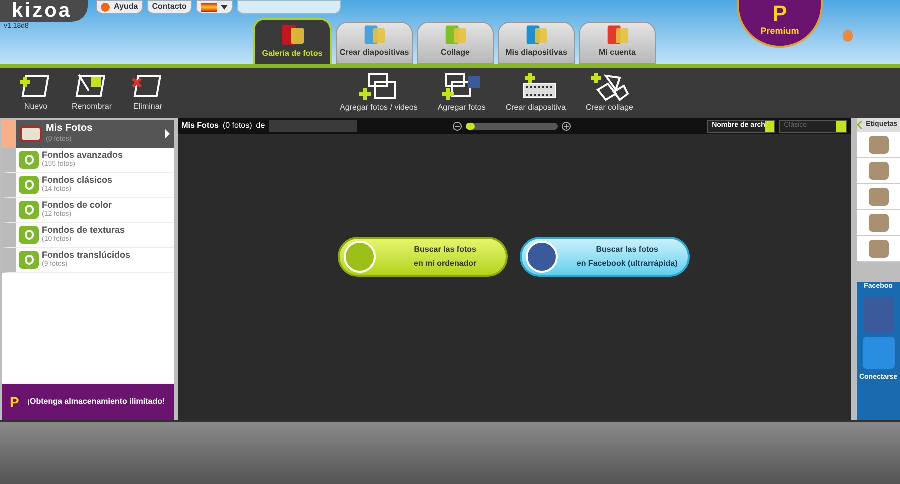  What do you see at coordinates (423, 257) in the screenshot?
I see `browse-photos-button: Buscar las fotos en mi ordenador` at bounding box center [423, 257].